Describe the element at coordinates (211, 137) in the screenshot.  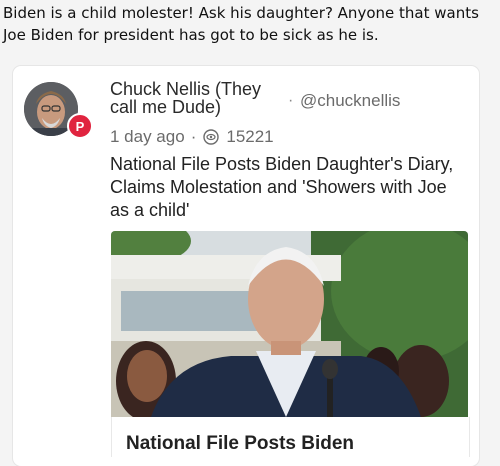
I see `views-icon` at that location.